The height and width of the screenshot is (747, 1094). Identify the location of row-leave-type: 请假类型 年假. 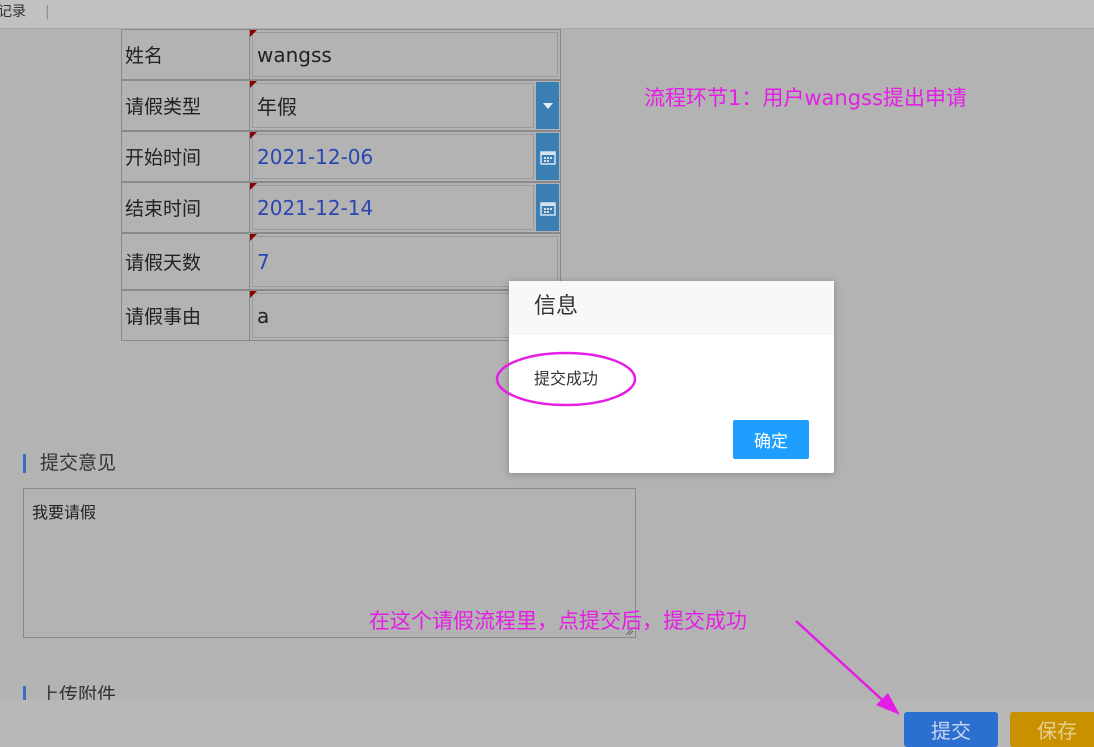
(341, 105).